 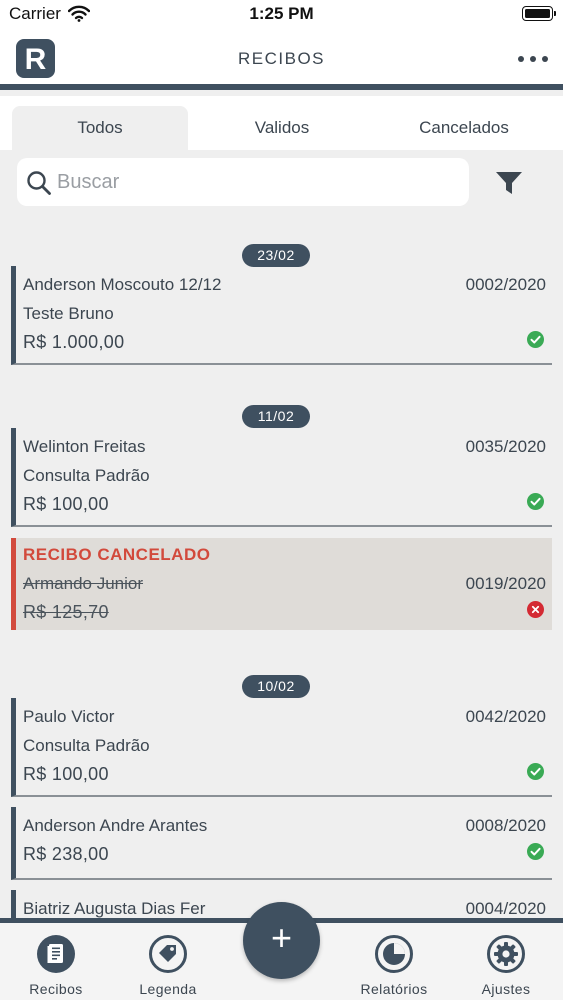 I want to click on receipt-number: 0019/2020, so click(x=505, y=583).